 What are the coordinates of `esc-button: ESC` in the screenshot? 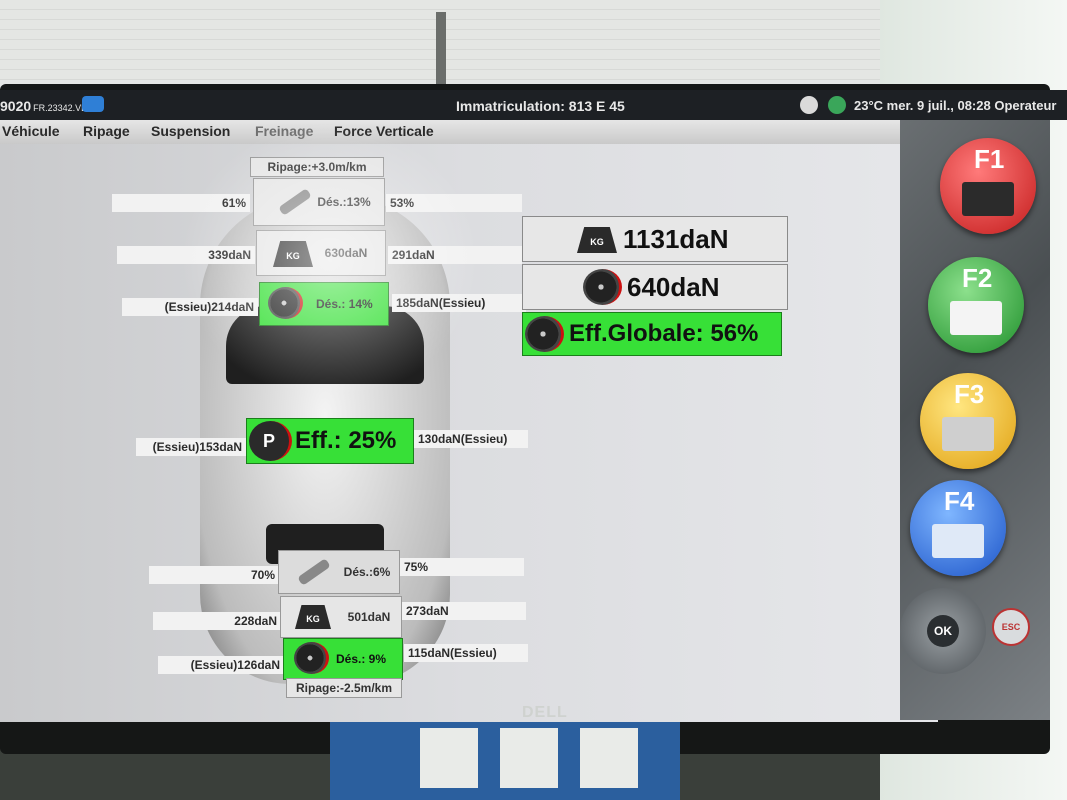 It's located at (1011, 627).